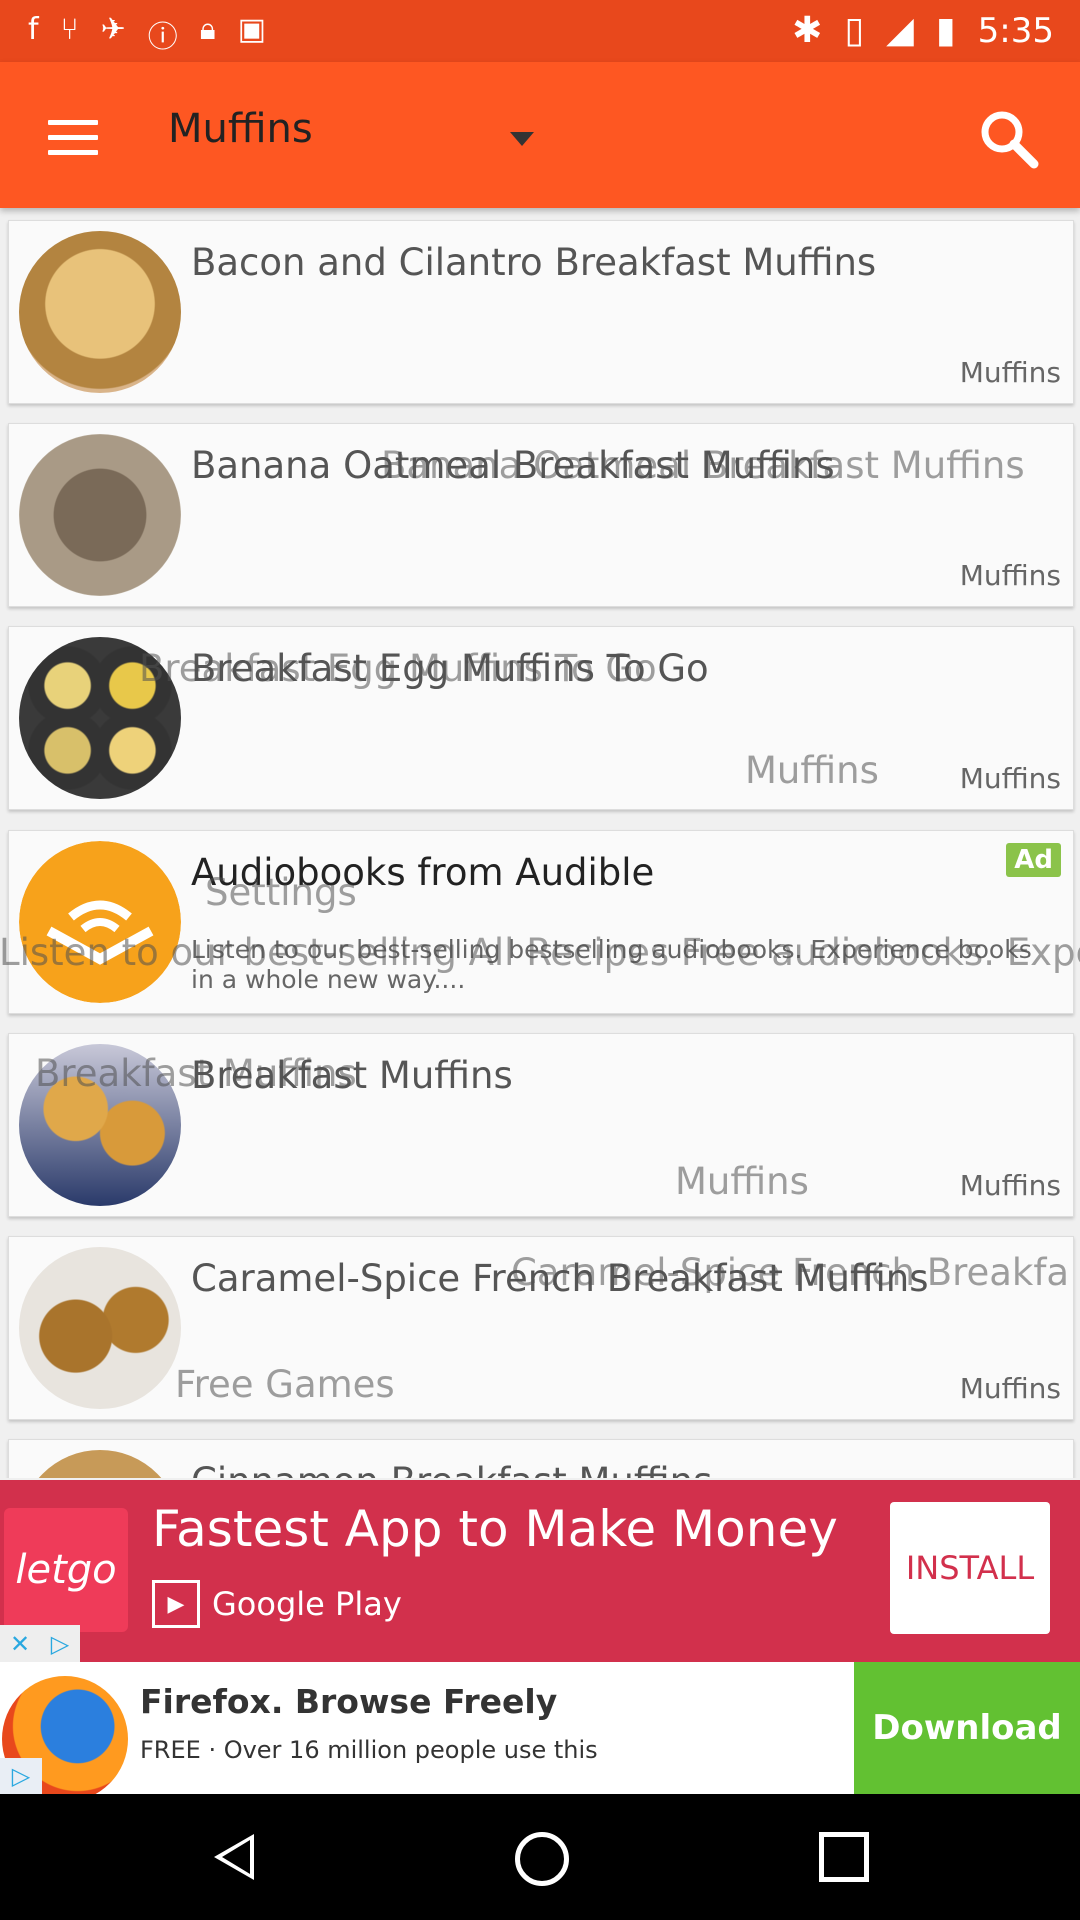 Image resolution: width=1080 pixels, height=1920 pixels. What do you see at coordinates (398, 668) in the screenshot?
I see `ghost-text: Breakfast Egg Muffins To Go` at bounding box center [398, 668].